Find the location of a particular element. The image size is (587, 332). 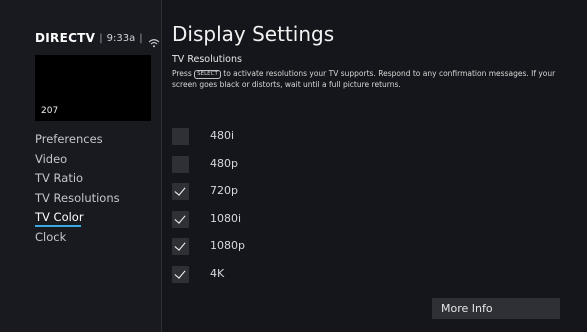

resolution-option: 1080i is located at coordinates (242, 219).